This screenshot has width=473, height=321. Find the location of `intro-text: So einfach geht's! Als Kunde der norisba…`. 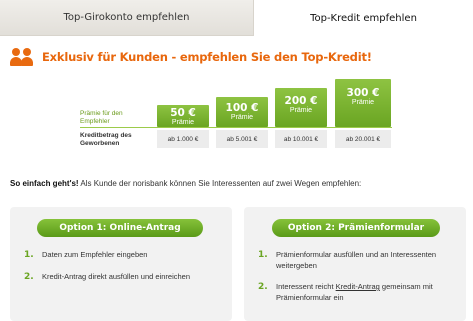

intro-text: So einfach geht's! Als Kunde der norisba… is located at coordinates (185, 183).